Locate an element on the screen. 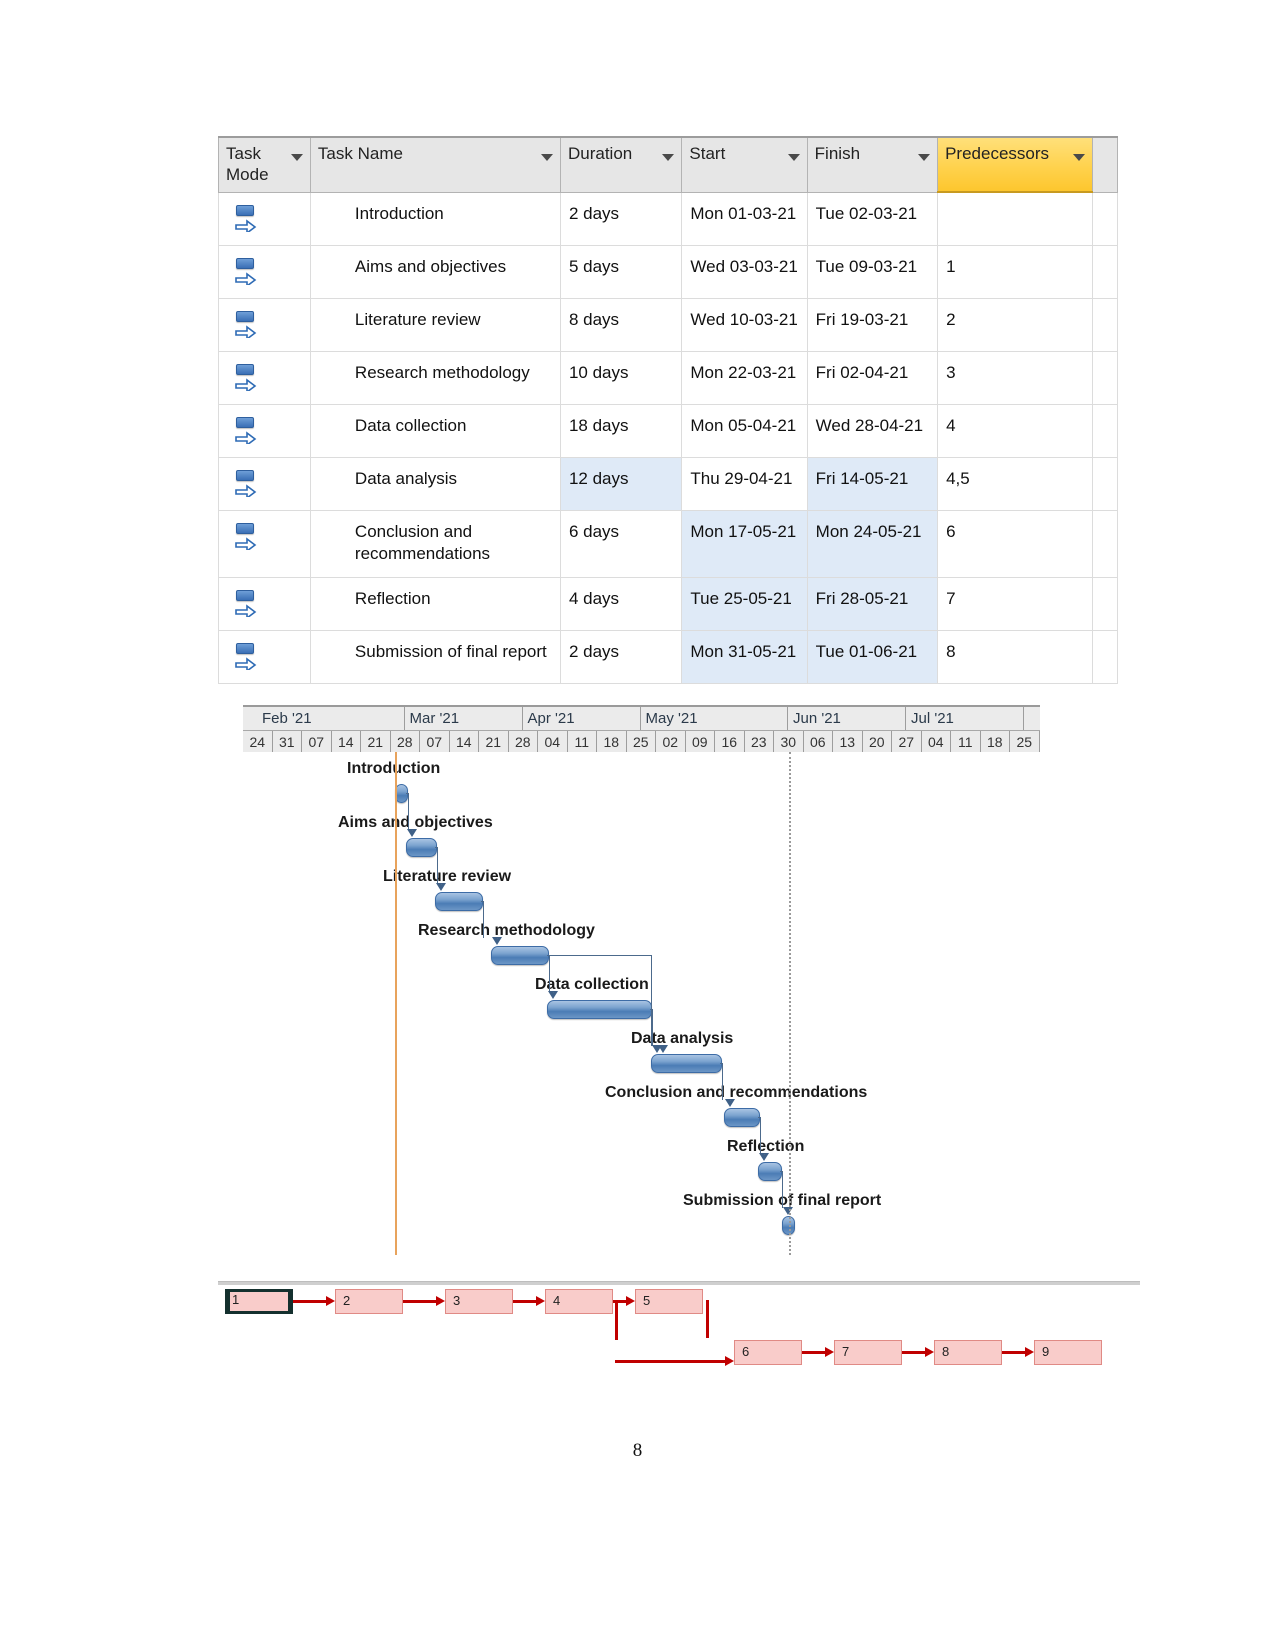 The height and width of the screenshot is (1651, 1275). duration-cell: 10 days is located at coordinates (621, 377).